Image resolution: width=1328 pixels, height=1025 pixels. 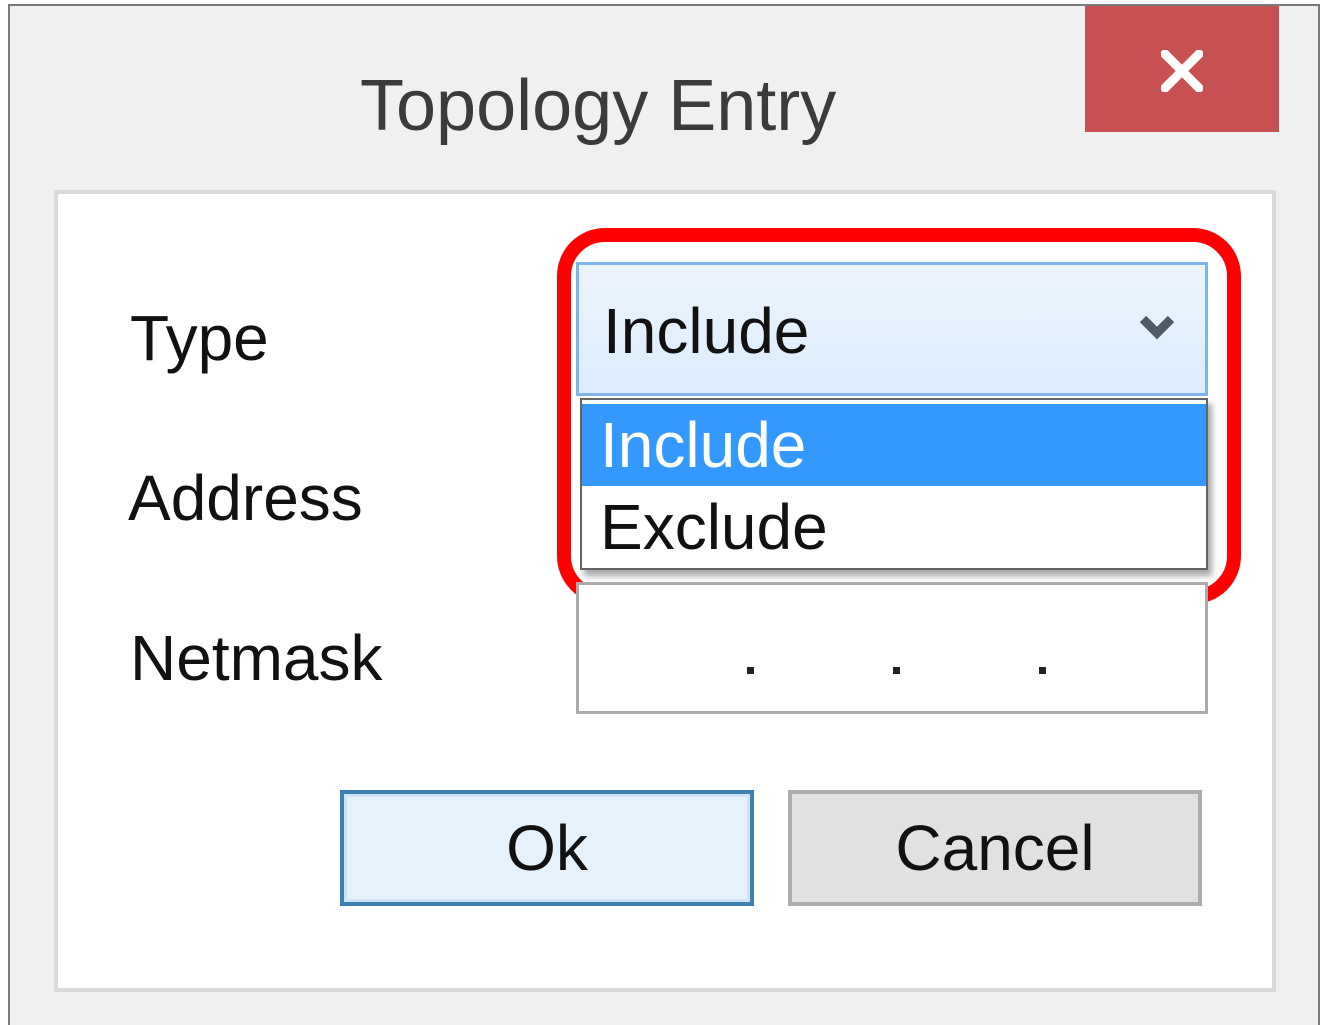 What do you see at coordinates (894, 445) in the screenshot?
I see `dropdown-option-include: Include` at bounding box center [894, 445].